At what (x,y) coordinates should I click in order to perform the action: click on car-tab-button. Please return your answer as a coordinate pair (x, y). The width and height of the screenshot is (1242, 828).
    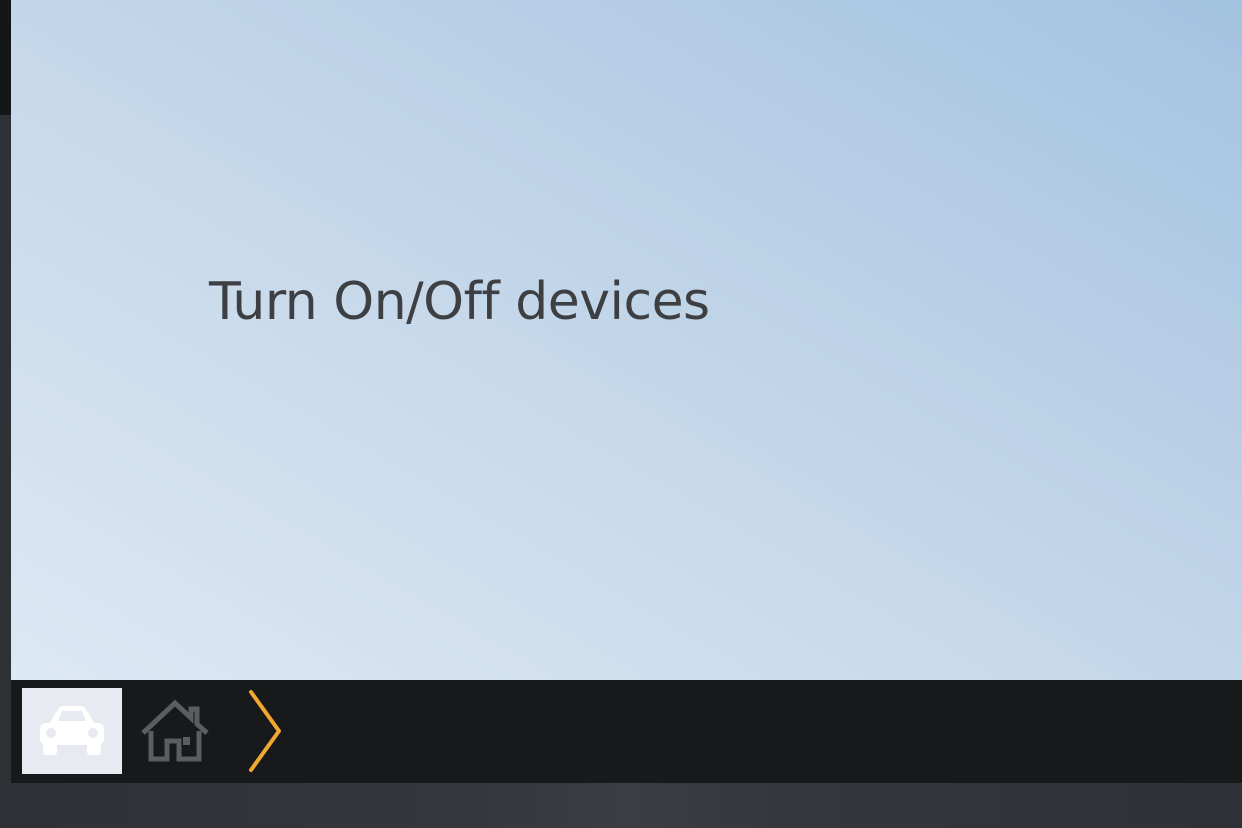
    Looking at the image, I should click on (72, 731).